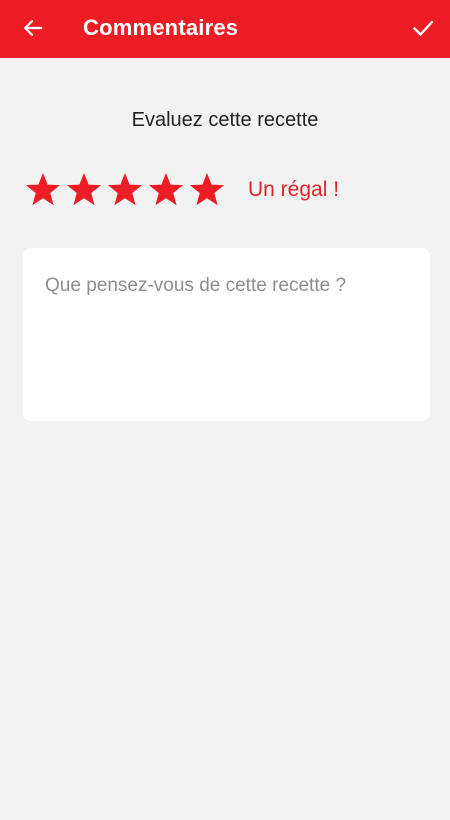 The image size is (450, 820). Describe the element at coordinates (161, 27) in the screenshot. I see `page-title: Commentaires` at that location.